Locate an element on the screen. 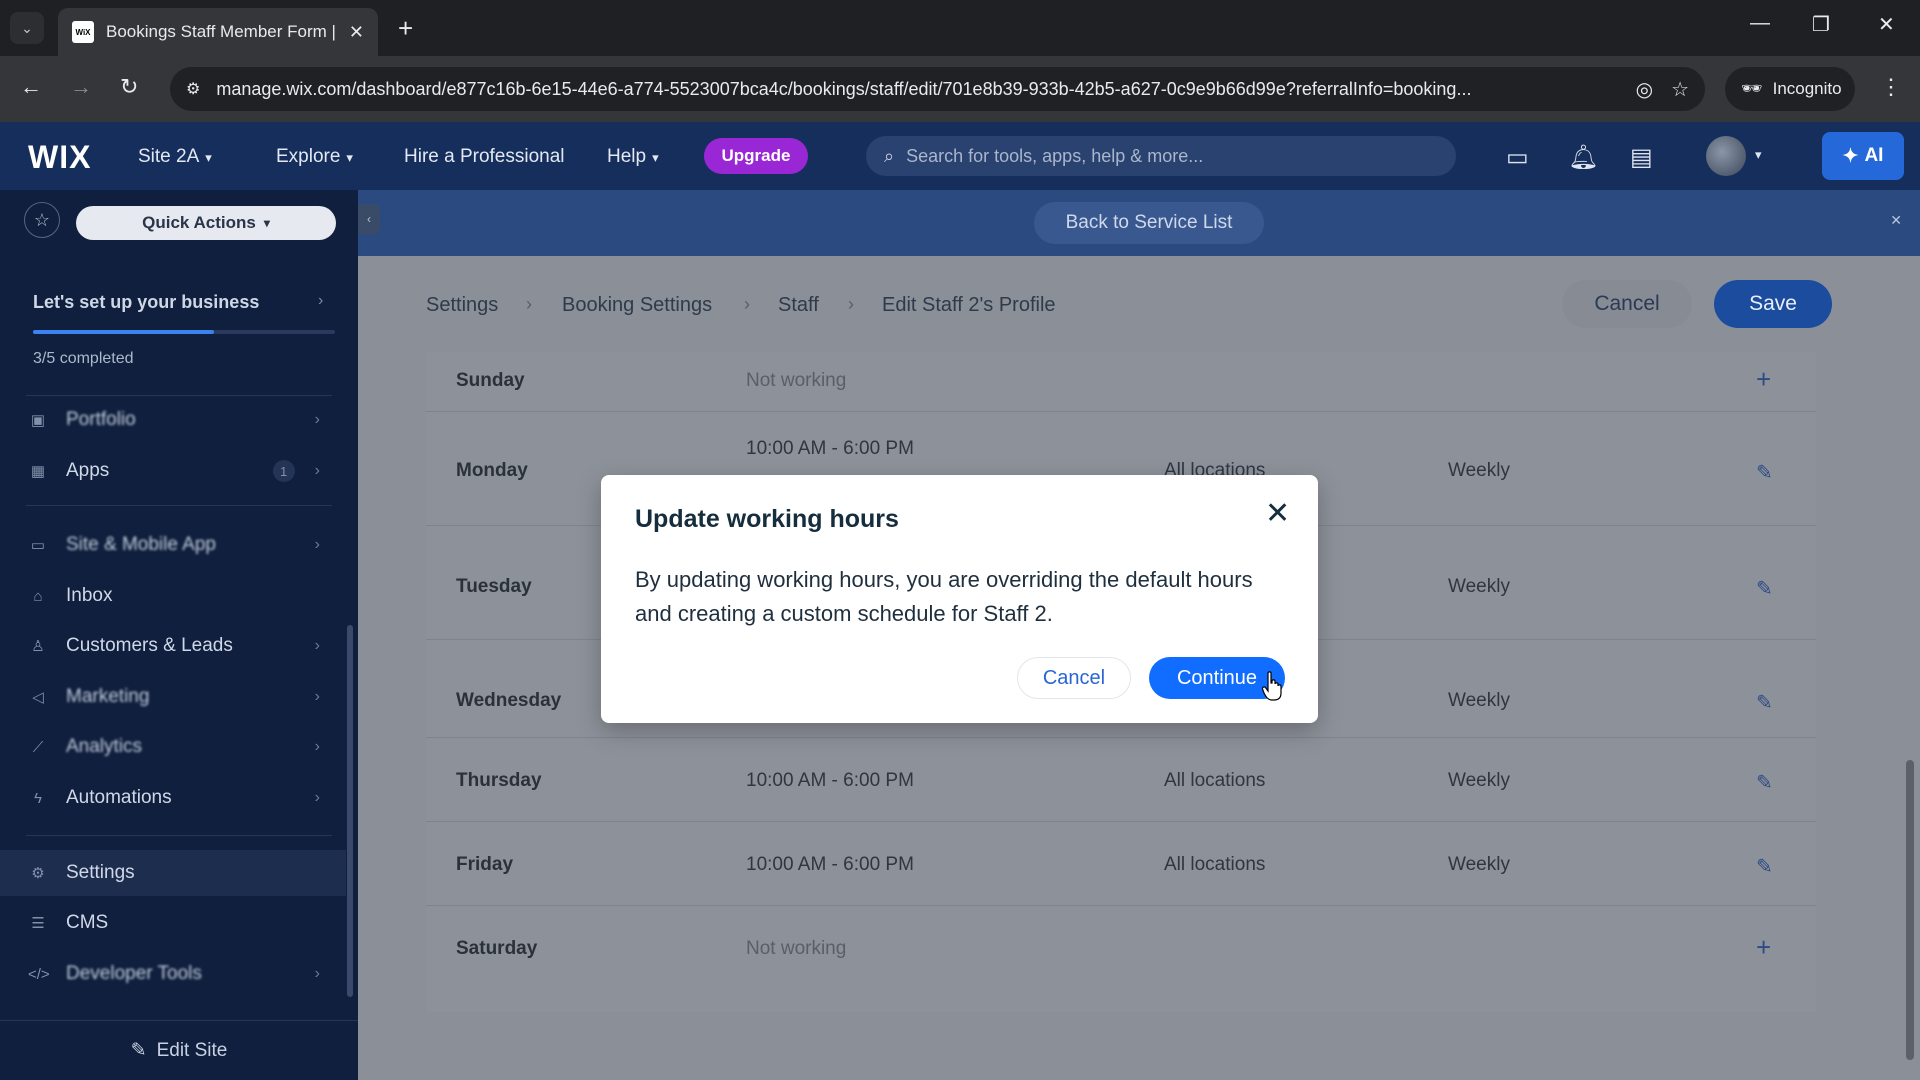  chevron-down-icon: ▾ is located at coordinates (1758, 155).